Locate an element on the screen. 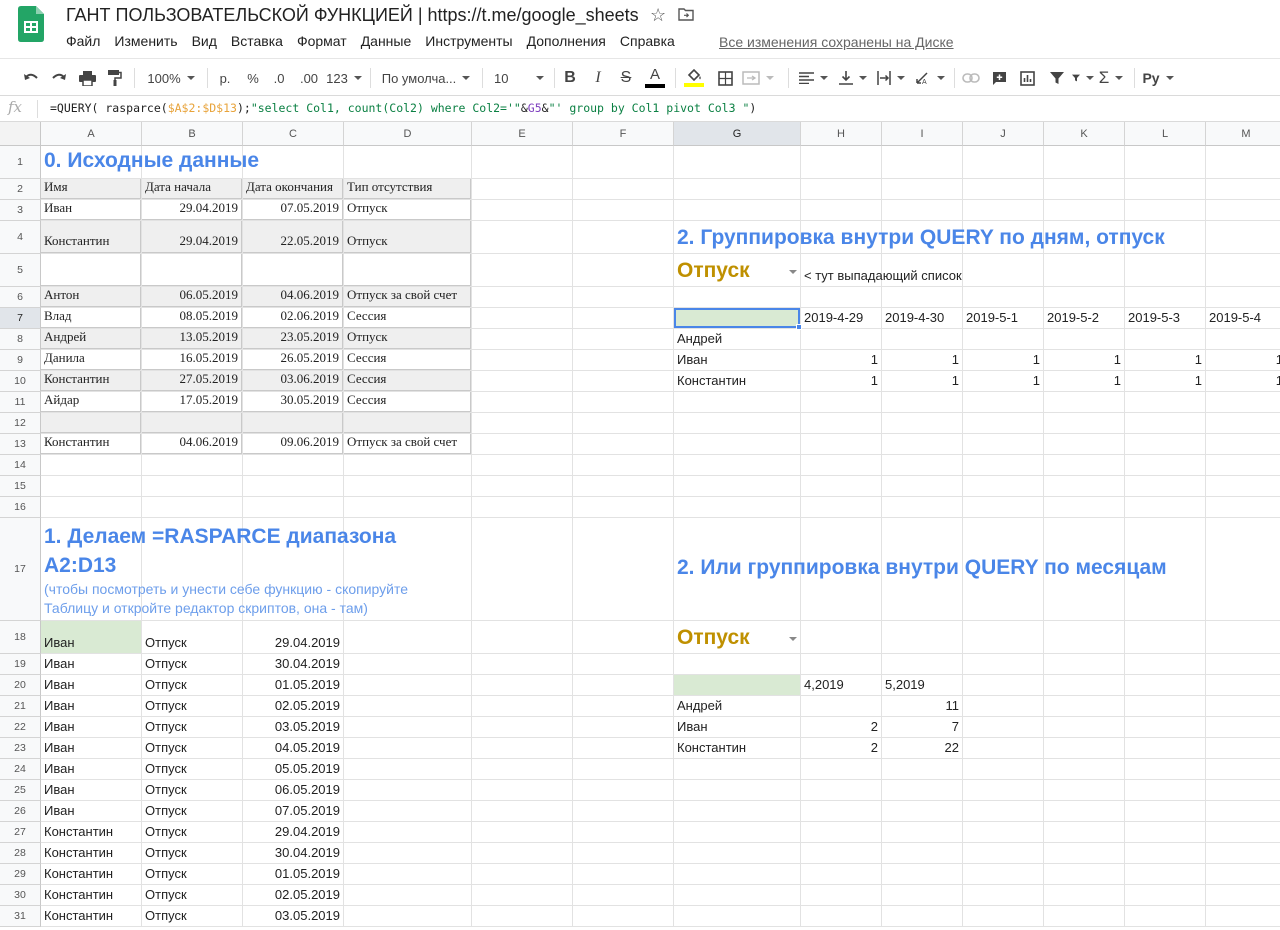  source-cell: Иван is located at coordinates (91, 210).